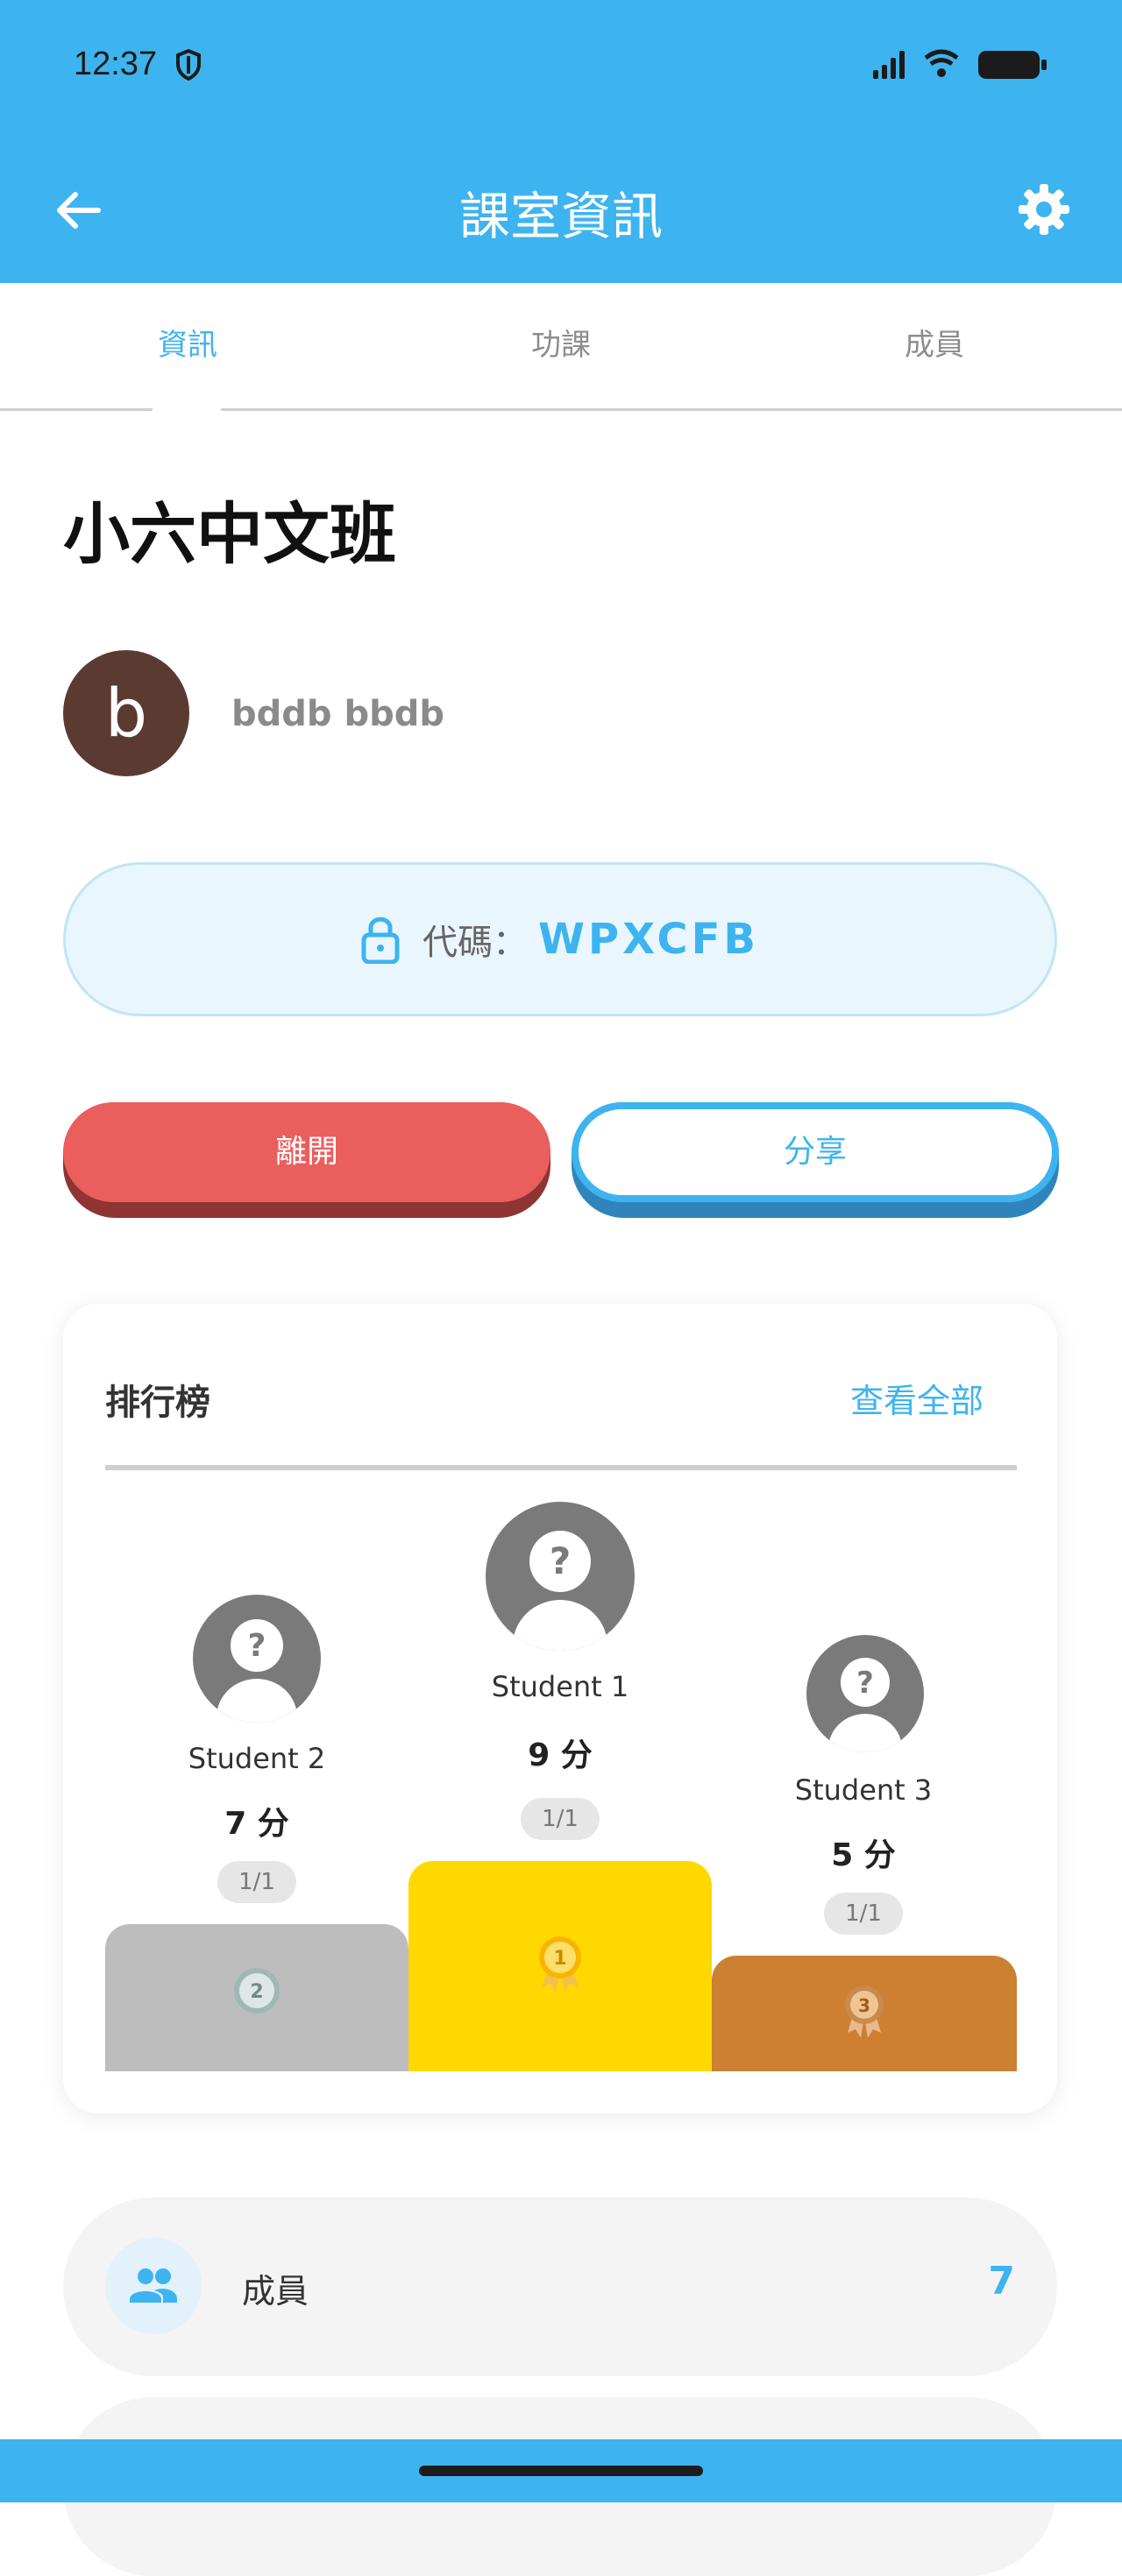 Image resolution: width=1122 pixels, height=2576 pixels. I want to click on tab-bar: 資訊 功課 成員, so click(561, 347).